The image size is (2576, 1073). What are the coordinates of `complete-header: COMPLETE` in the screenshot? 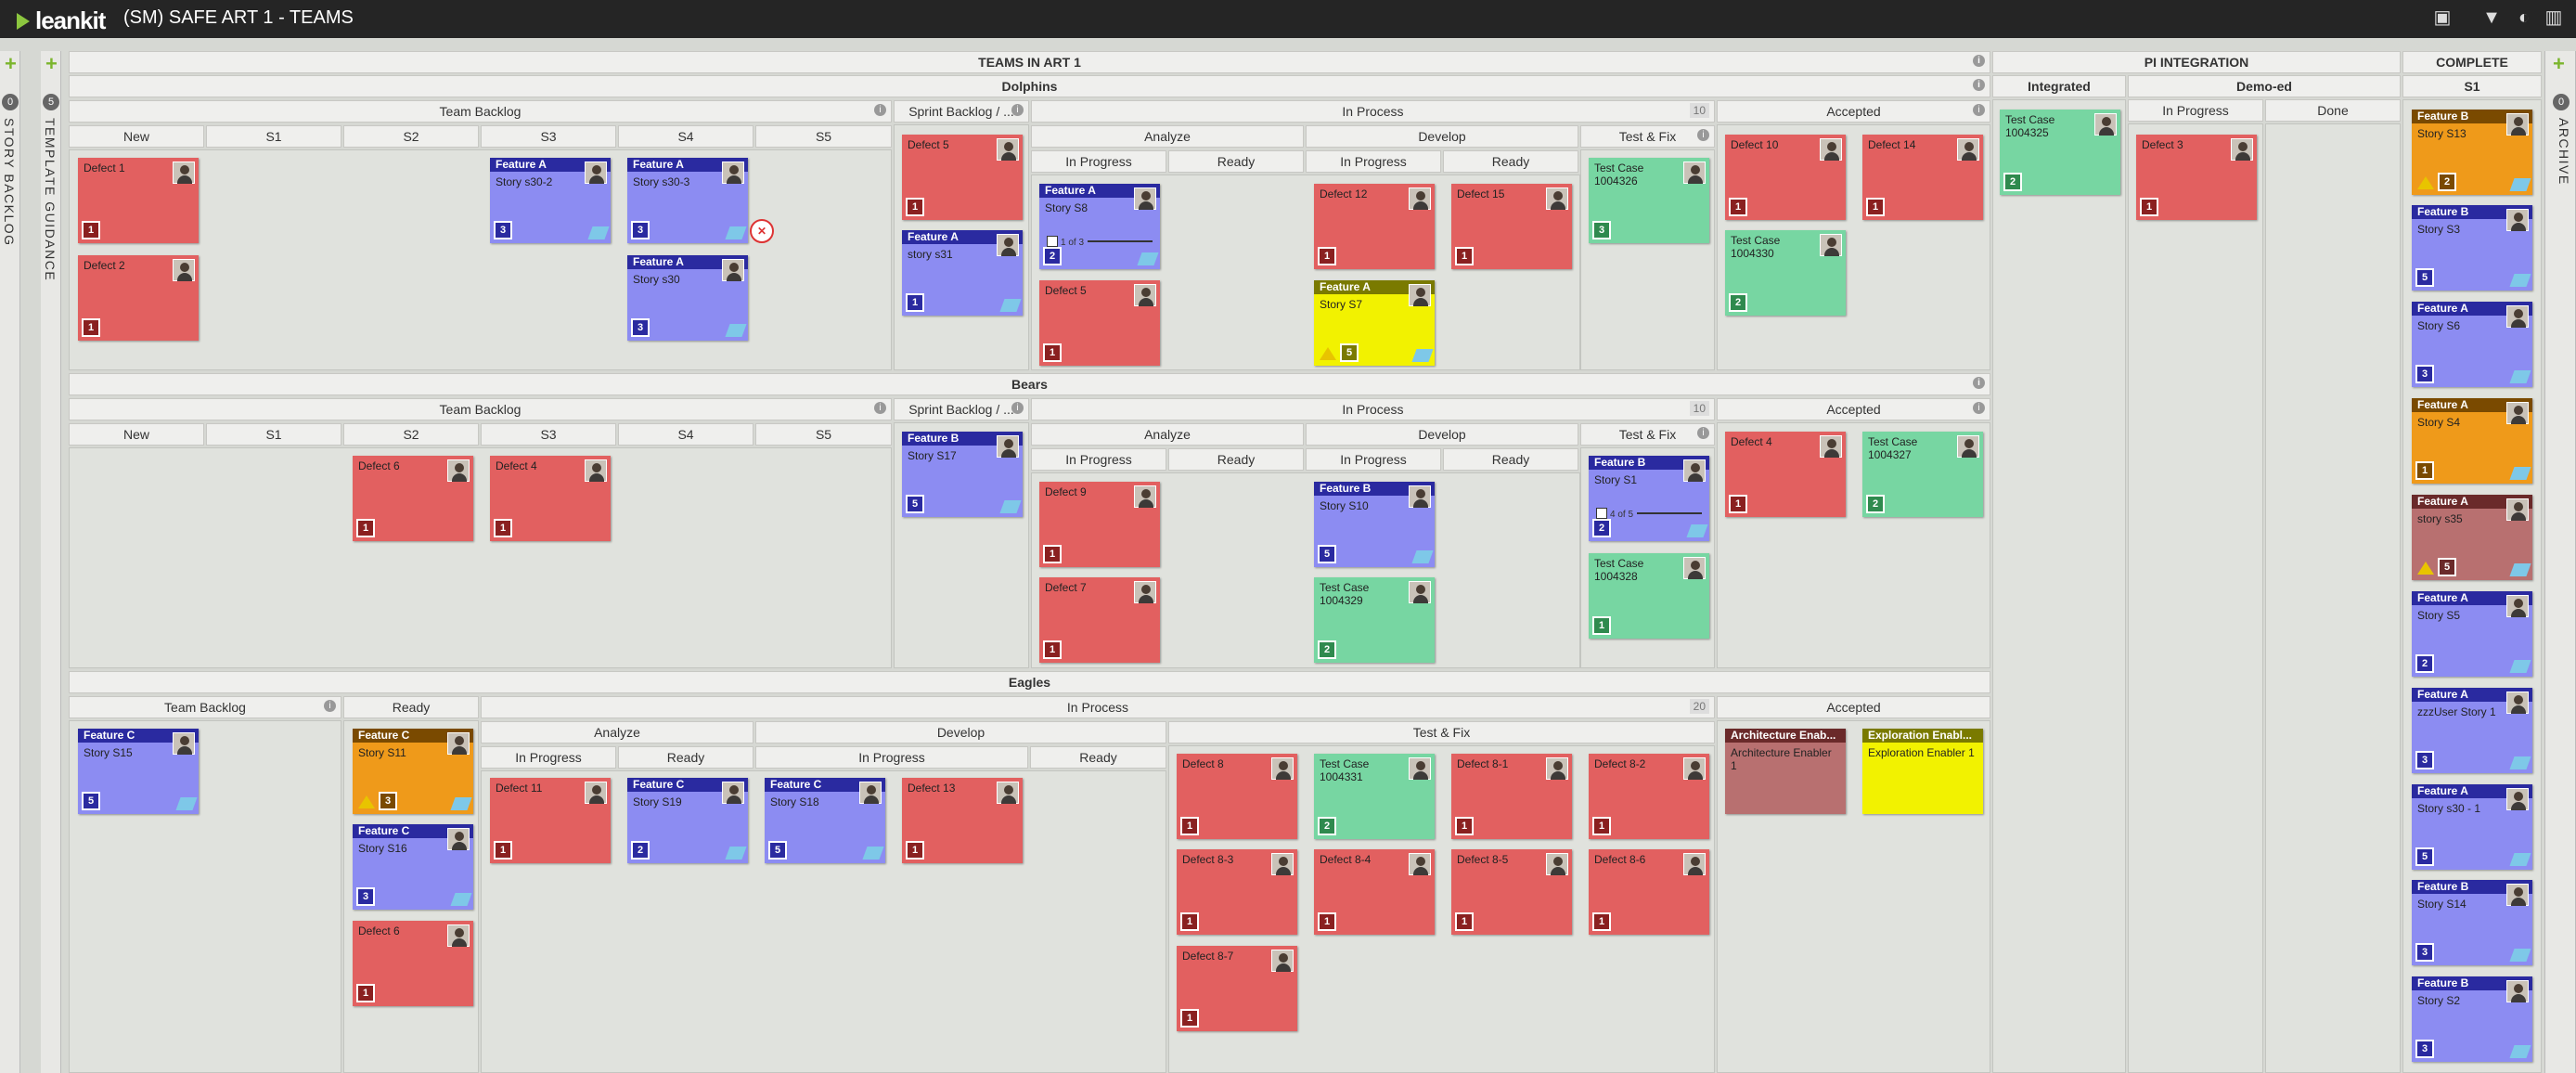 It's located at (2472, 62).